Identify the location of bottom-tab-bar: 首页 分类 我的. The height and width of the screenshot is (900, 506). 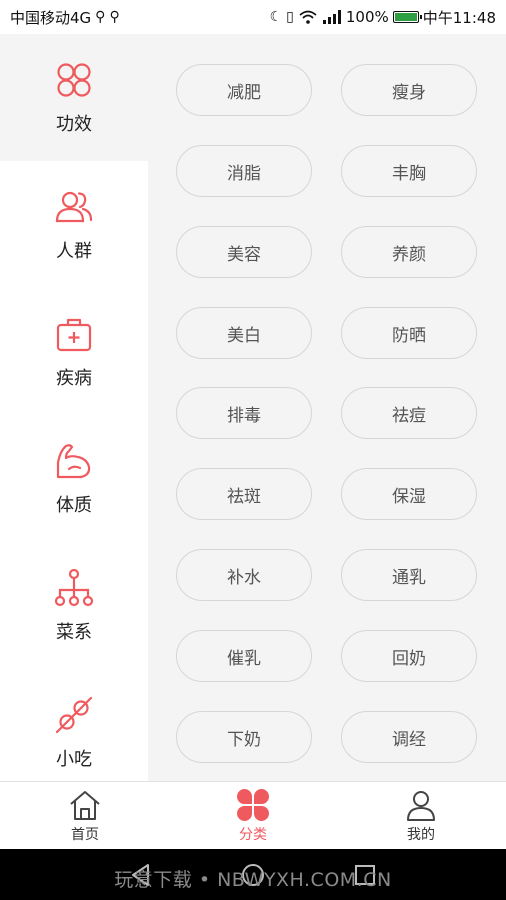
(253, 815).